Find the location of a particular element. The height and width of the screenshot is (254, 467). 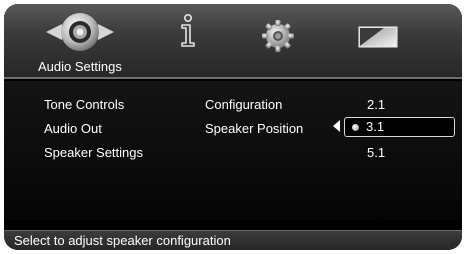

option-2-1: 2.1 is located at coordinates (376, 104).